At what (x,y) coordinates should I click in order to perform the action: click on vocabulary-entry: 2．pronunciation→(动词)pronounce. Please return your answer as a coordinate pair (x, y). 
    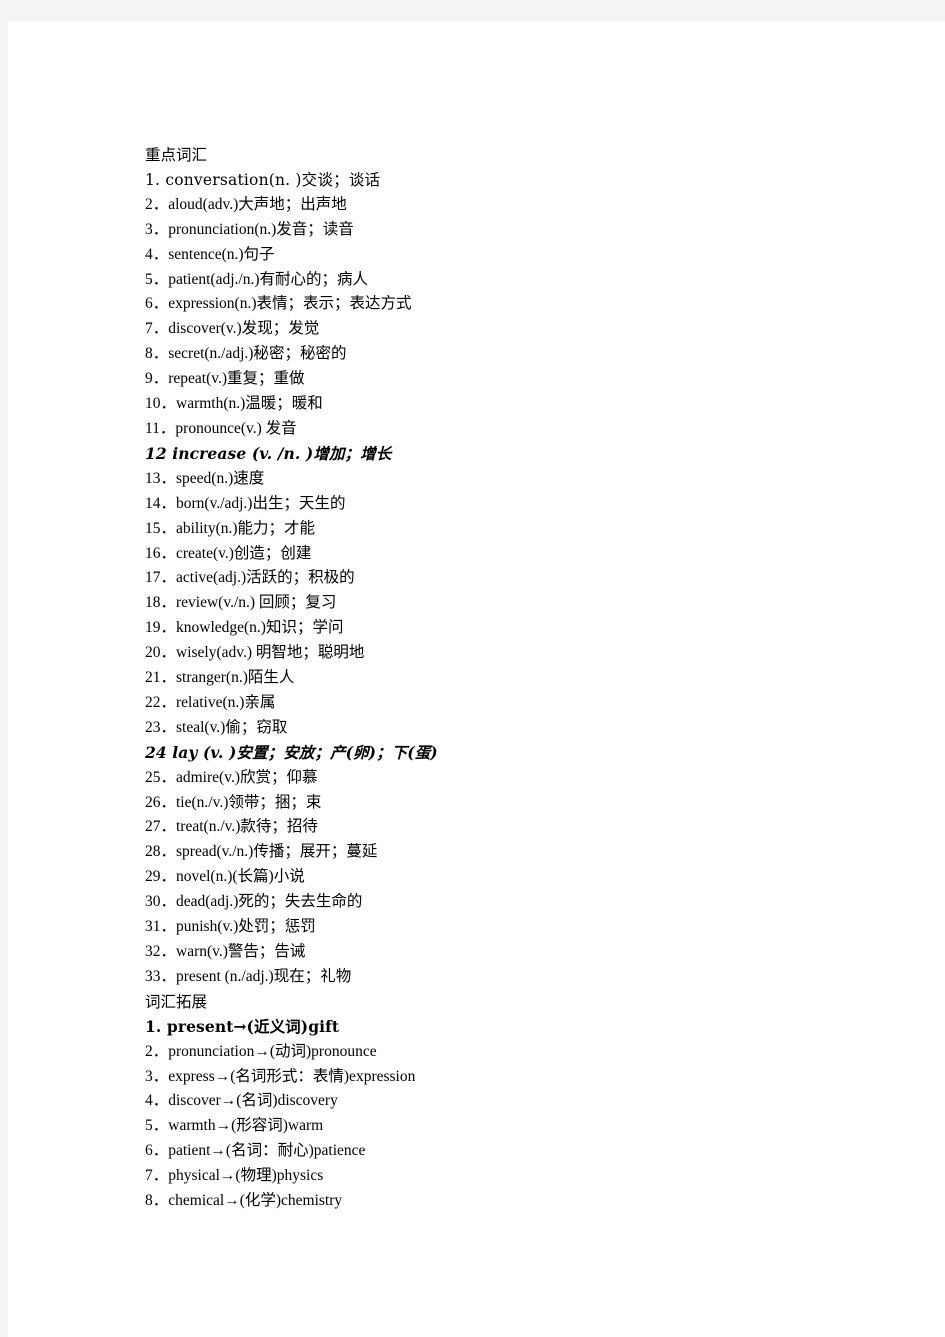
    Looking at the image, I should click on (261, 1051).